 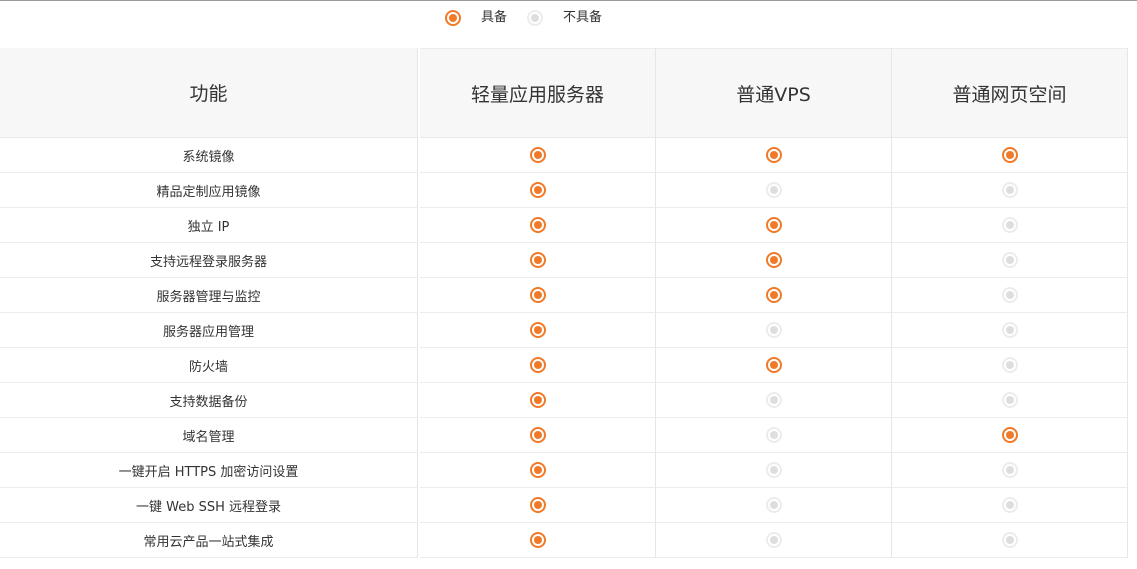 What do you see at coordinates (476, 18) in the screenshot?
I see `legend-item-available: 具备` at bounding box center [476, 18].